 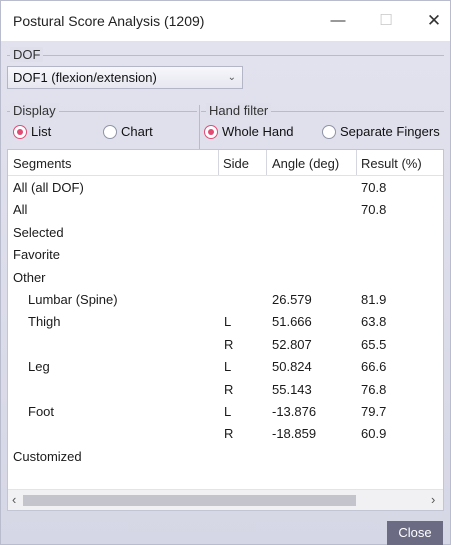 I want to click on hand-filter-radio-whole-hand-label: Whole Hand, so click(x=258, y=131).